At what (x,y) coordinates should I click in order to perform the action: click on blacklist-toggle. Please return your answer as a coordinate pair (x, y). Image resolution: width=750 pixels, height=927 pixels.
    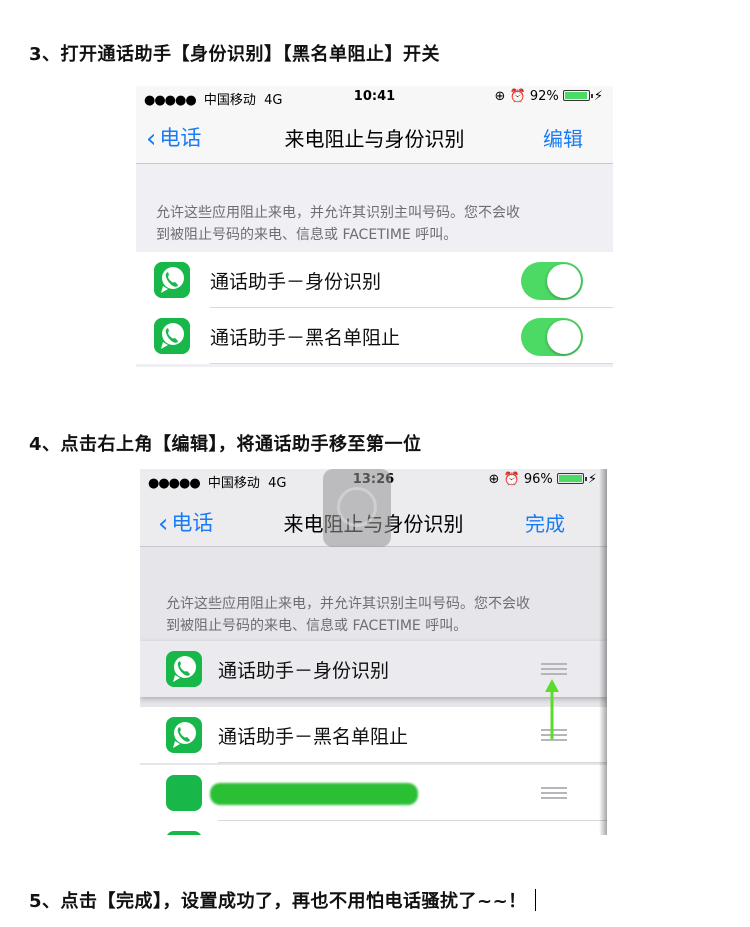
    Looking at the image, I should click on (552, 337).